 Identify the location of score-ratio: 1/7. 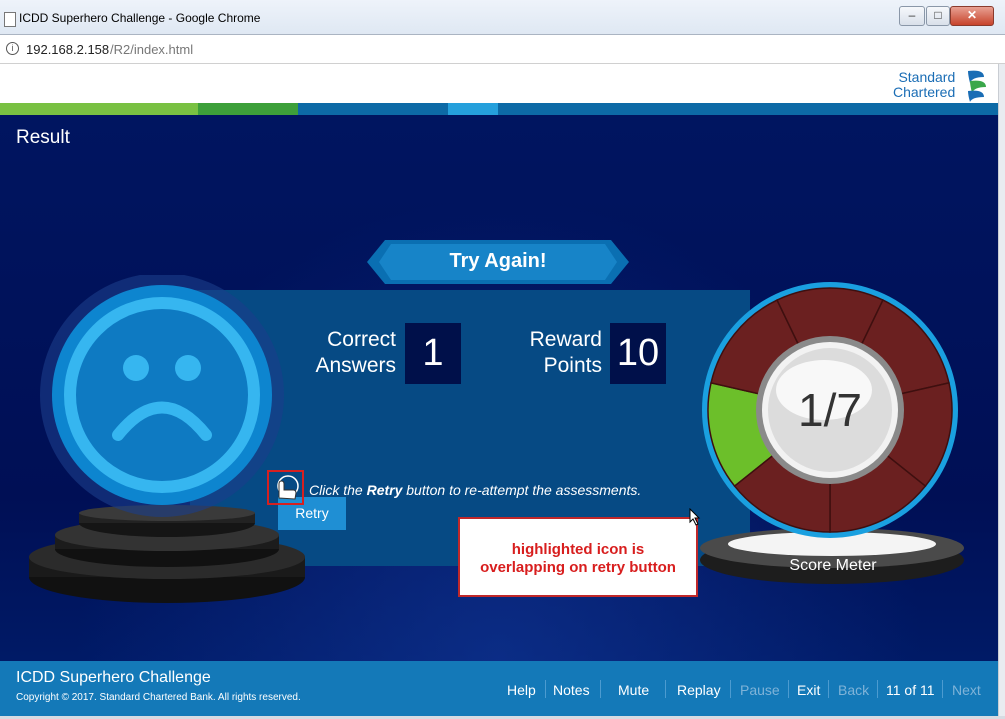
(830, 410).